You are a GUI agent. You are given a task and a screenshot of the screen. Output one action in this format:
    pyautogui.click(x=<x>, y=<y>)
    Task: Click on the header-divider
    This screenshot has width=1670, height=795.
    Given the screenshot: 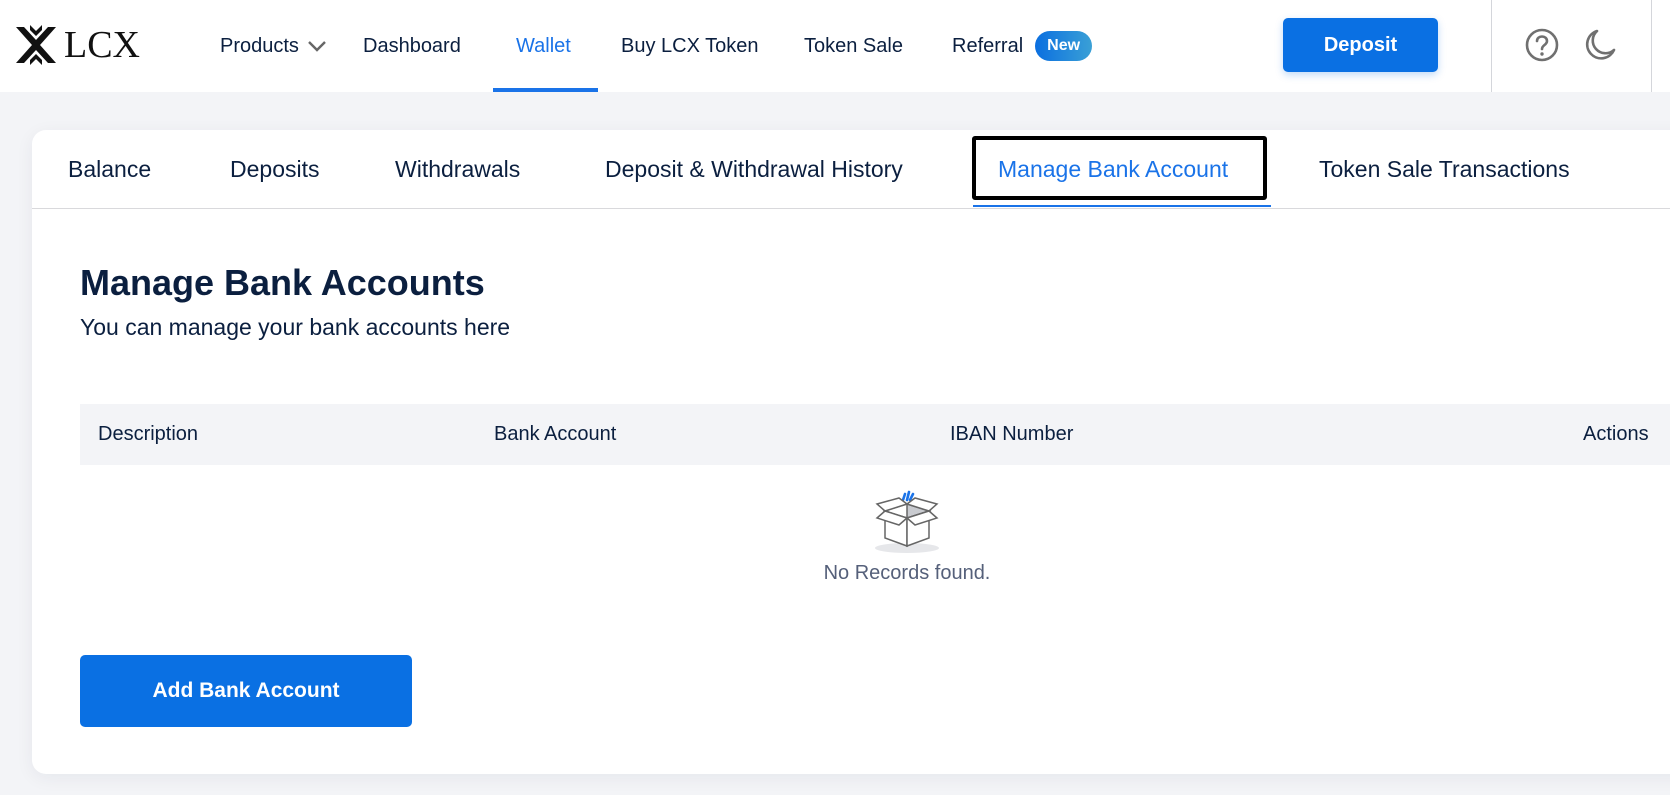 What is the action you would take?
    pyautogui.click(x=1491, y=46)
    